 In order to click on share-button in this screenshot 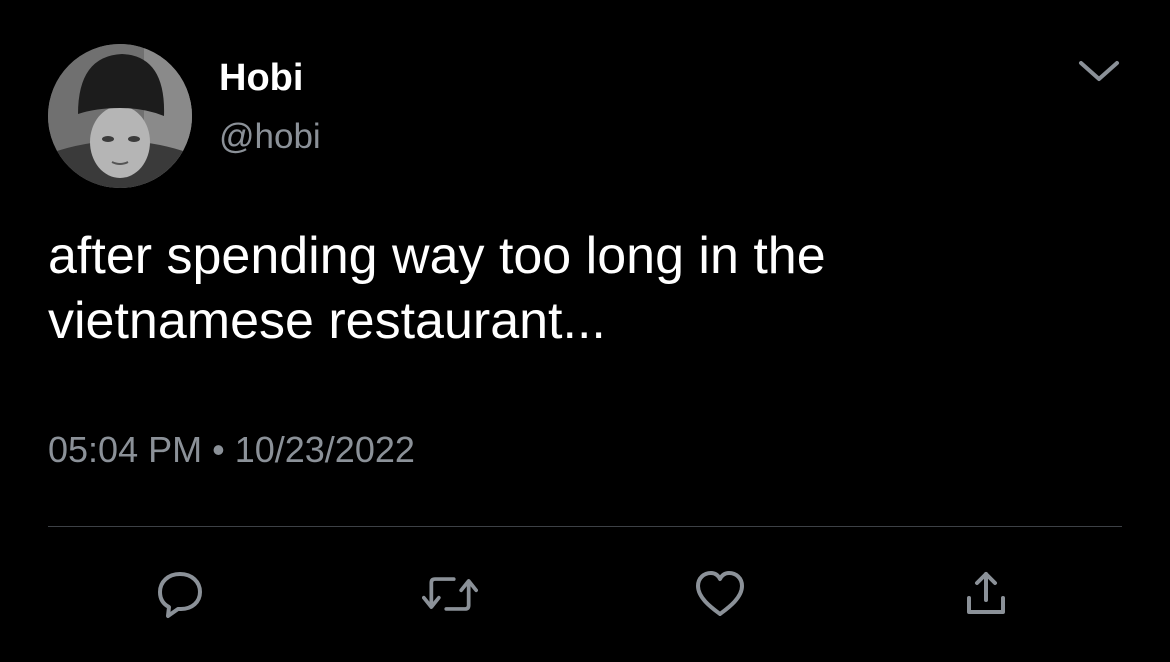, I will do `click(986, 594)`.